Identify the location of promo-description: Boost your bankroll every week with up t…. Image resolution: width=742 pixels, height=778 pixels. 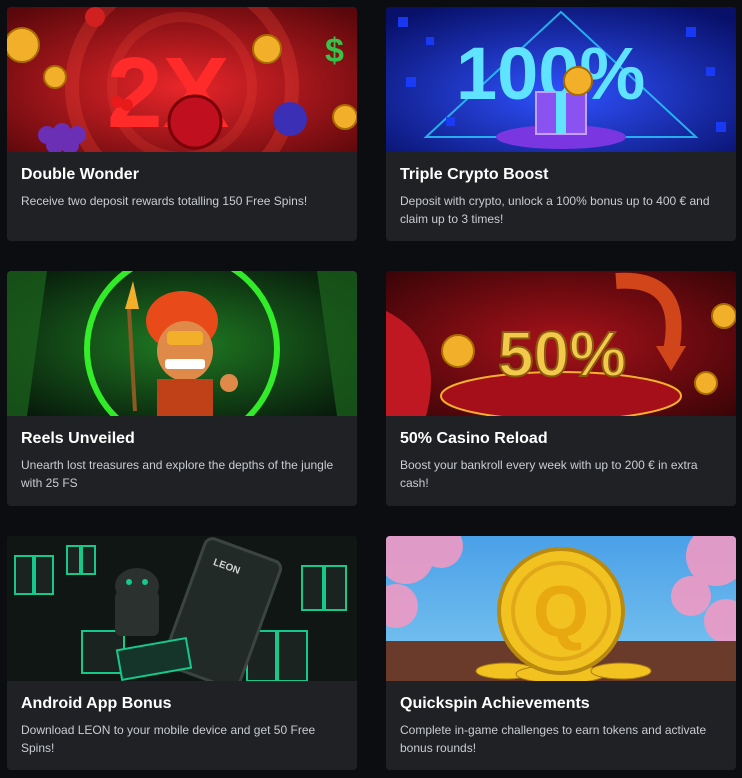
(549, 474).